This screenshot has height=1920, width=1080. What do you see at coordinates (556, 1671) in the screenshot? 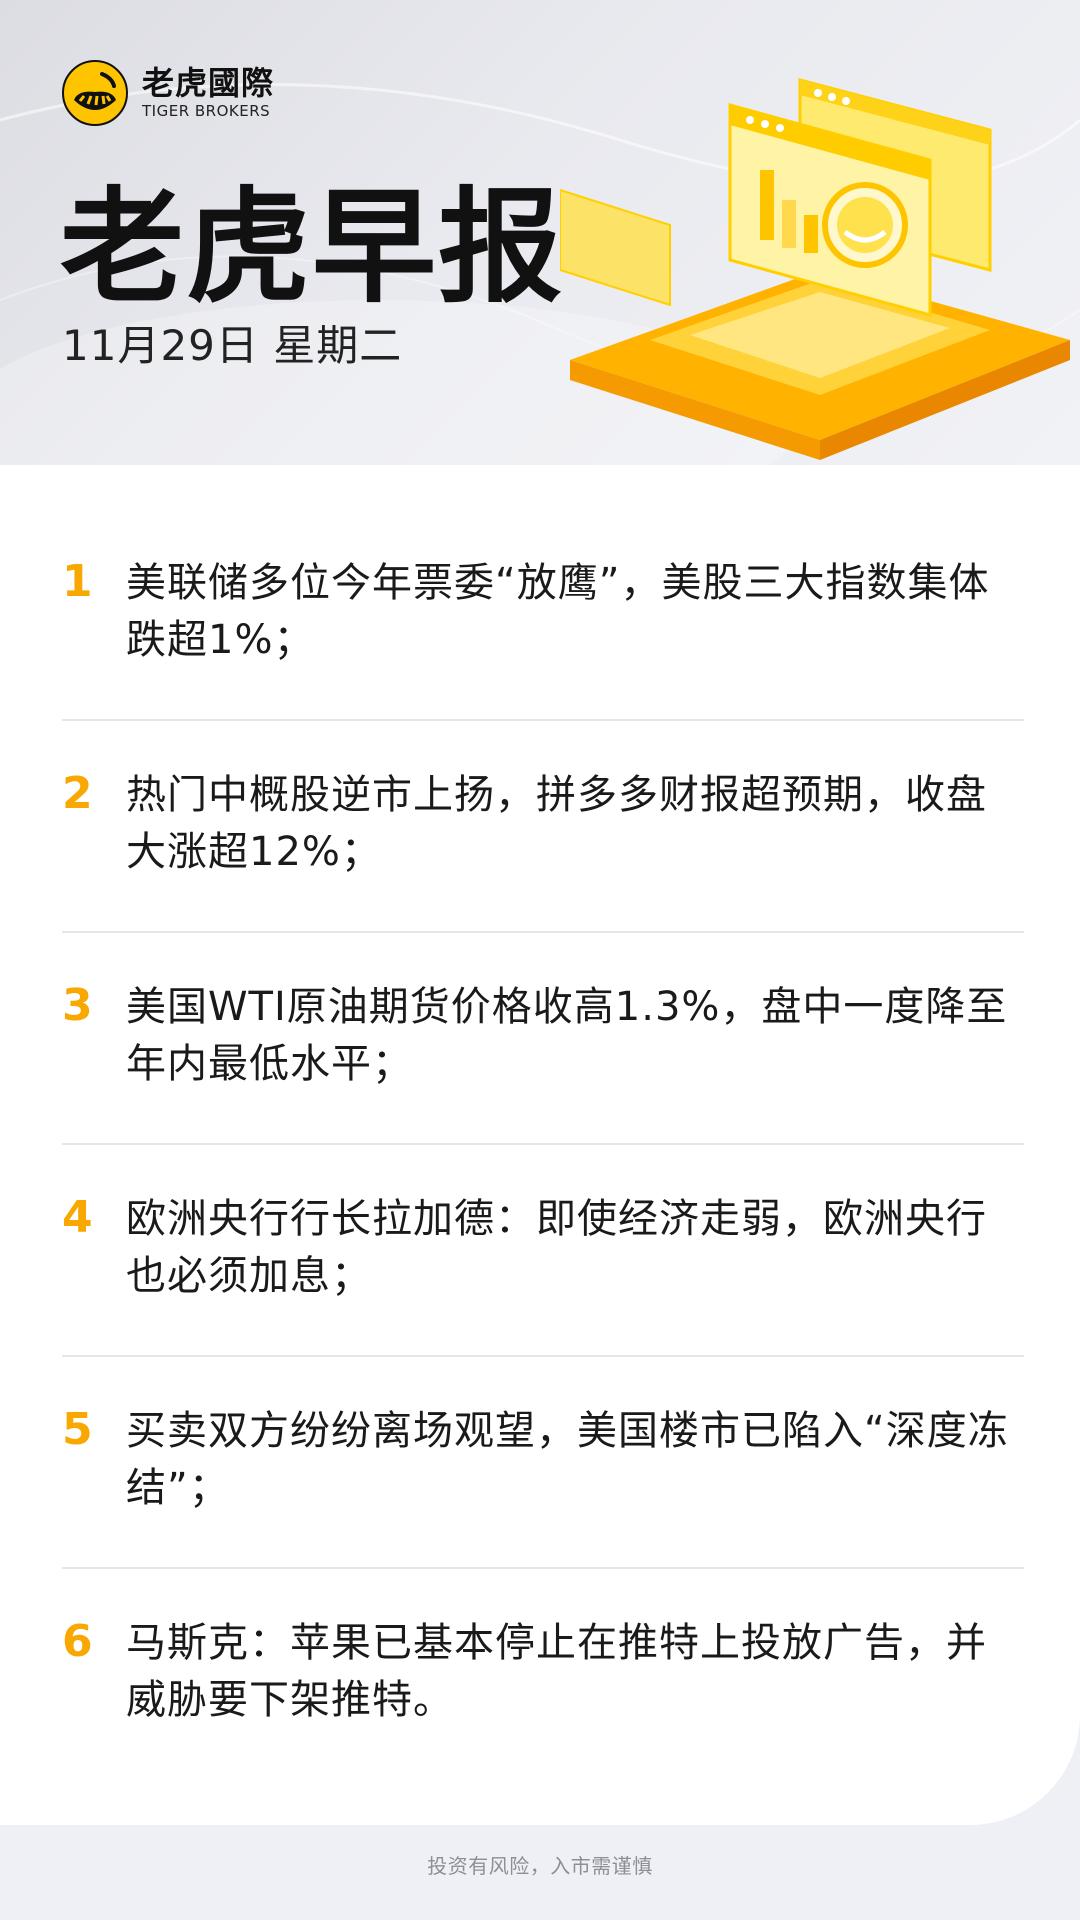
I see `news-text: 马斯克：苹果已基本停止在推特上投放广告，并威胁要下架推特。` at bounding box center [556, 1671].